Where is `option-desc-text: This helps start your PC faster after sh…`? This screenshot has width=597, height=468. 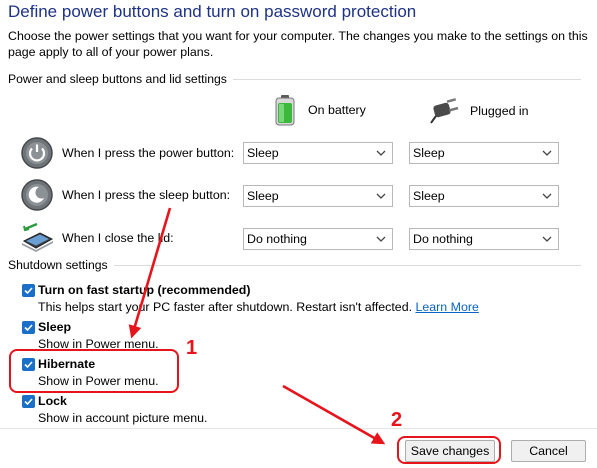
option-desc-text: This helps start your PC faster after sh… is located at coordinates (225, 307).